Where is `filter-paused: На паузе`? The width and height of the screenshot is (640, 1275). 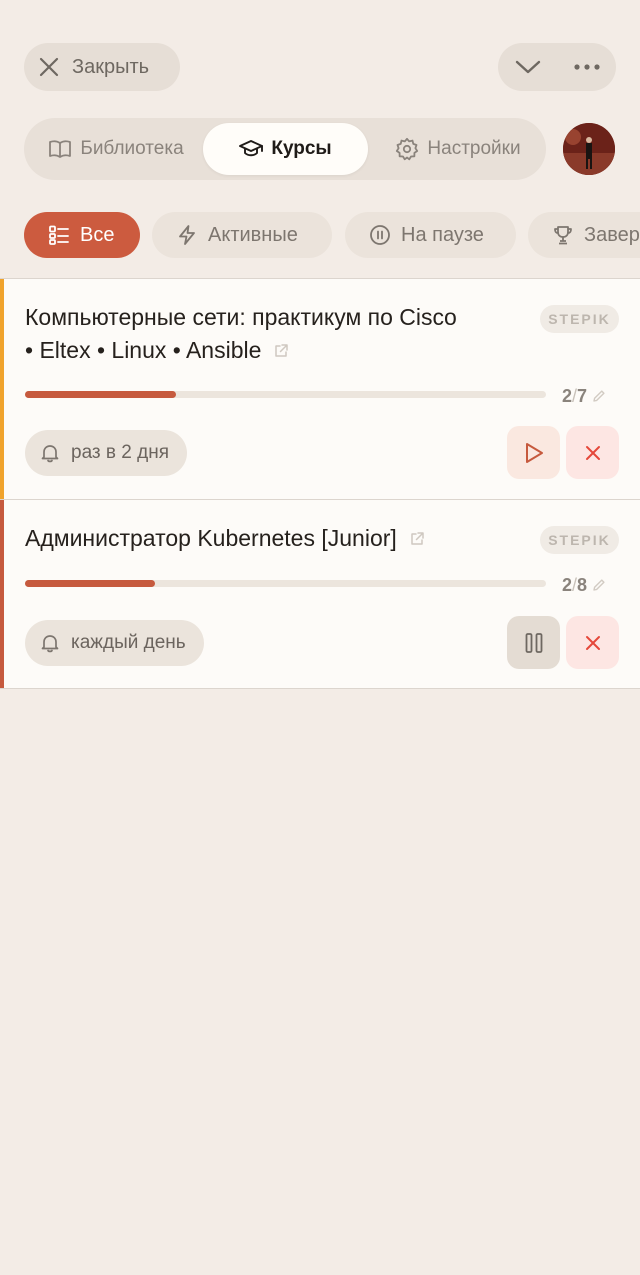 filter-paused: На паузе is located at coordinates (430, 235).